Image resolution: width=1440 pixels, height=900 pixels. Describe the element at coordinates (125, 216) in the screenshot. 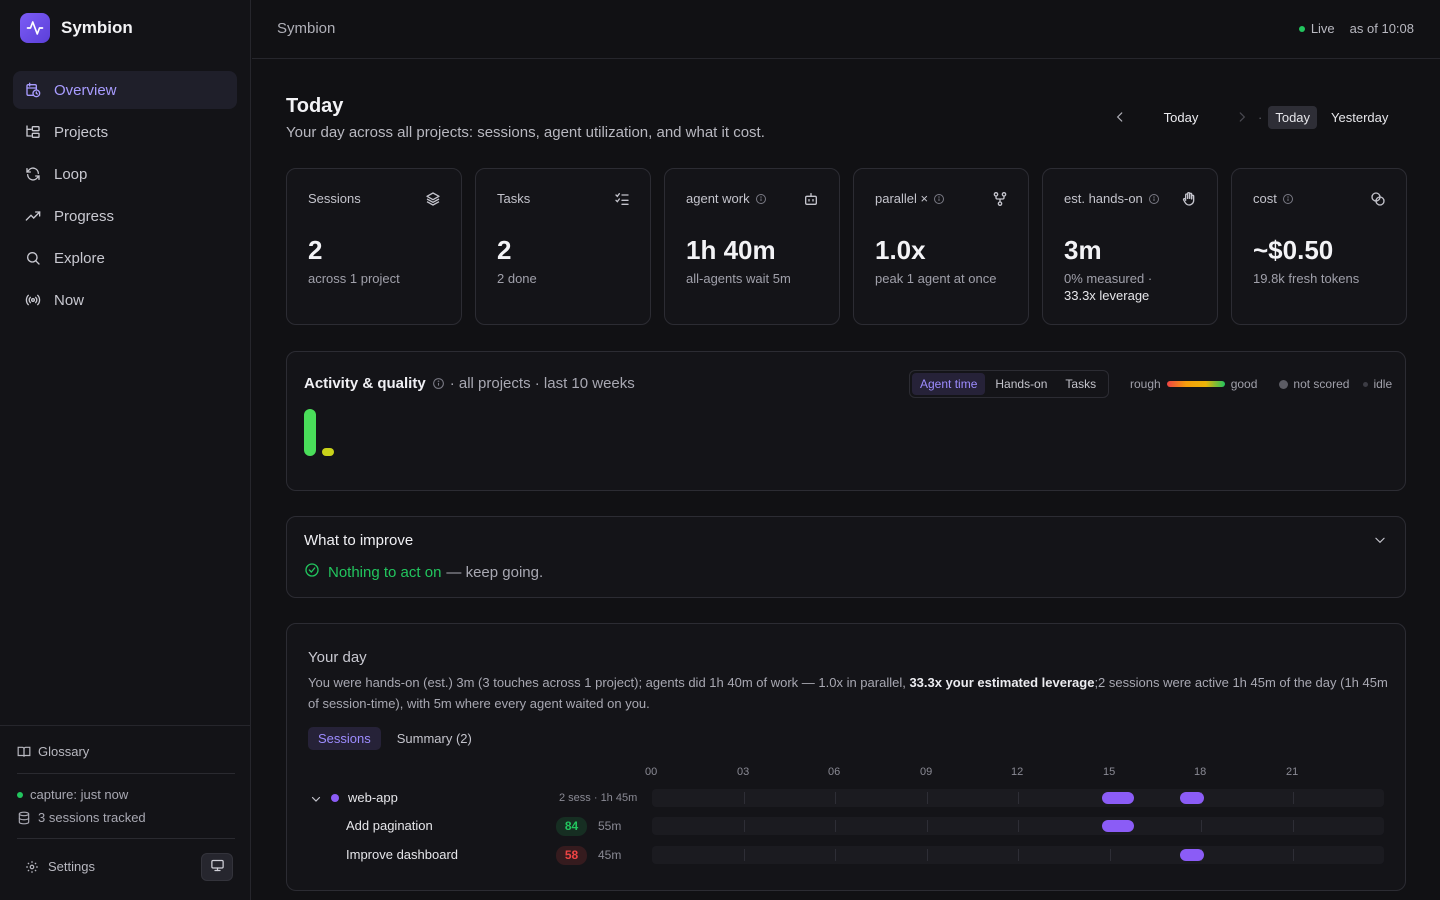

I see `sidebar-item-progress: Progress` at that location.